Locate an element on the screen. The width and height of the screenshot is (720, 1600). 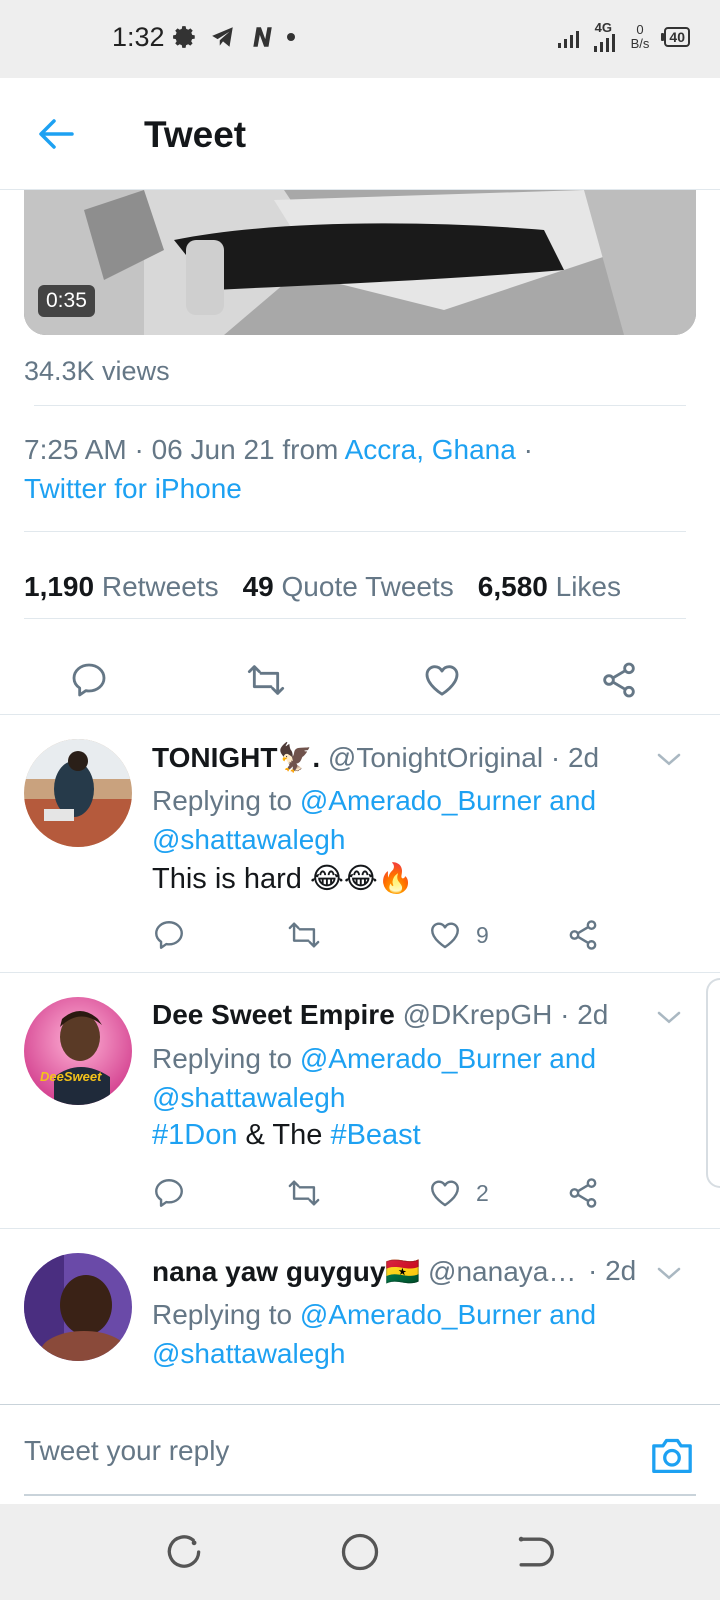
quote-tweets-stat: 49 Quote Tweets is located at coordinates (348, 587).